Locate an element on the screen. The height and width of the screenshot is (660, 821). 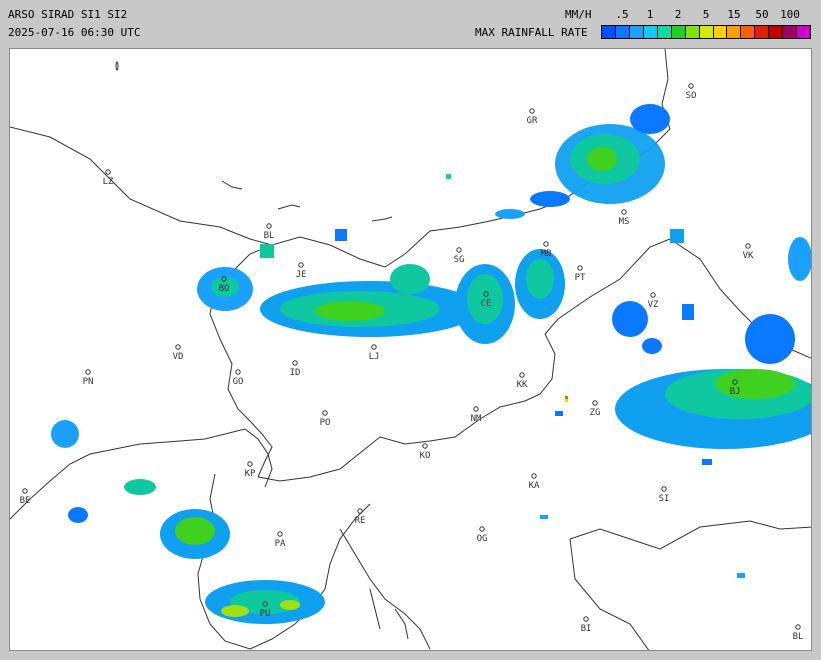
city-marker: MB is located at coordinates (546, 250).